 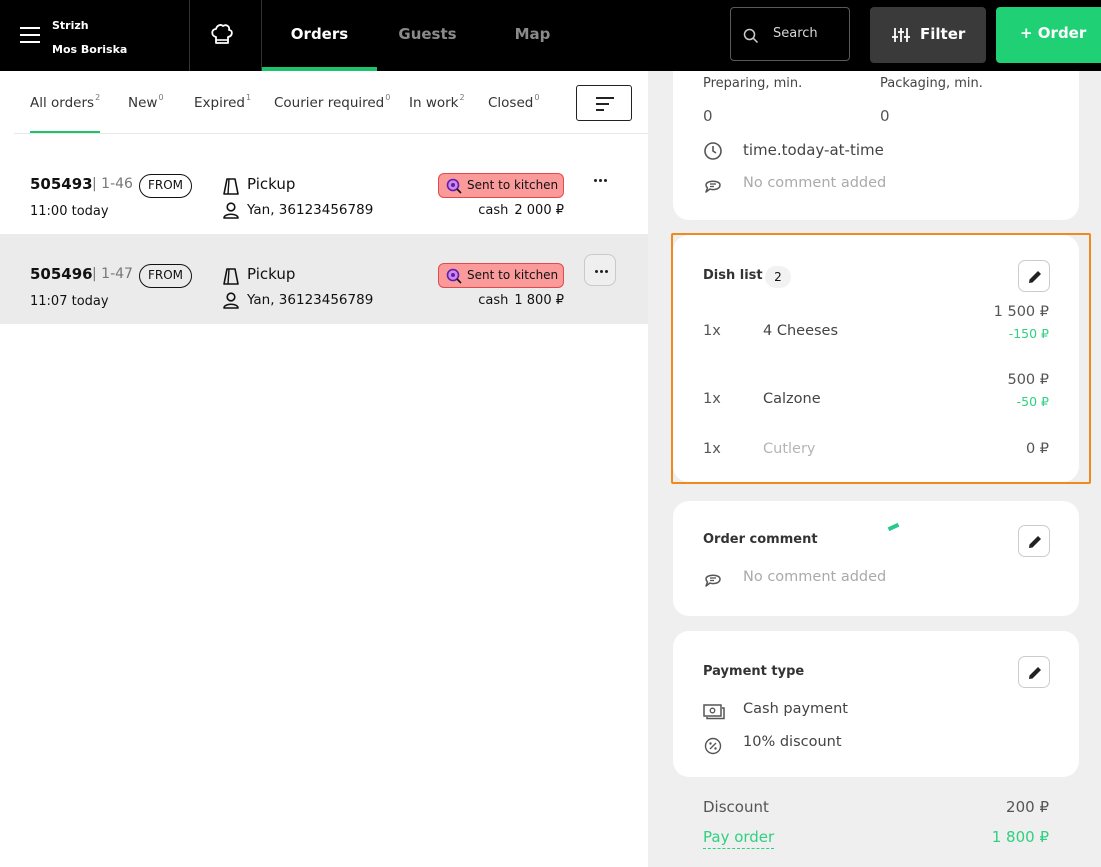 What do you see at coordinates (1053, 33) in the screenshot?
I see `add-order-label: + Order` at bounding box center [1053, 33].